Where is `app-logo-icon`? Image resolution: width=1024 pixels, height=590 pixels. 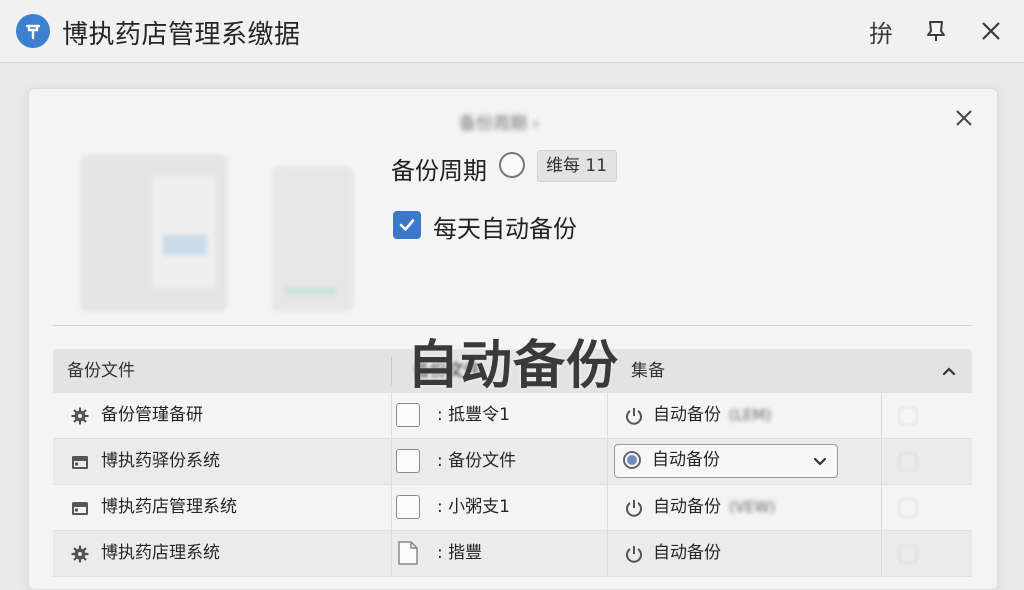
app-logo-icon is located at coordinates (33, 31).